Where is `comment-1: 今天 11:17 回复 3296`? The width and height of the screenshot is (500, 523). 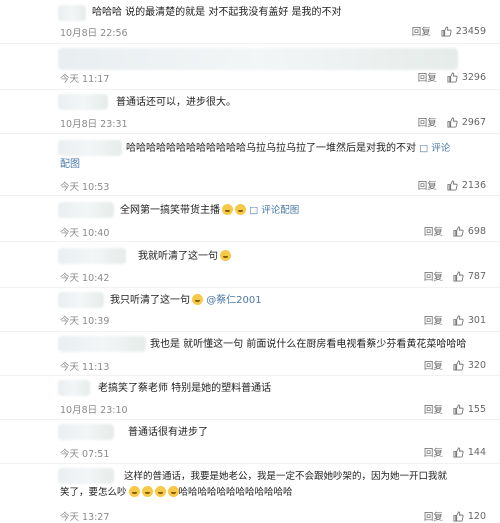 comment-1: 今天 11:17 回复 3296 is located at coordinates (250, 66).